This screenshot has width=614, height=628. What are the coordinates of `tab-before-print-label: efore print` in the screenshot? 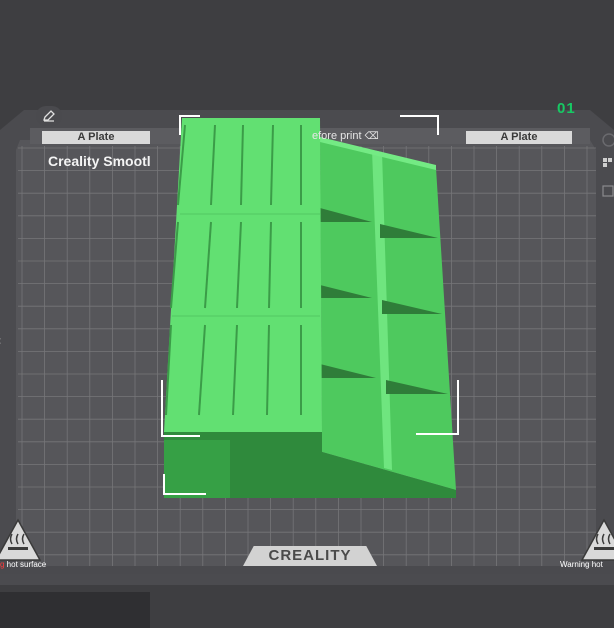 It's located at (337, 136).